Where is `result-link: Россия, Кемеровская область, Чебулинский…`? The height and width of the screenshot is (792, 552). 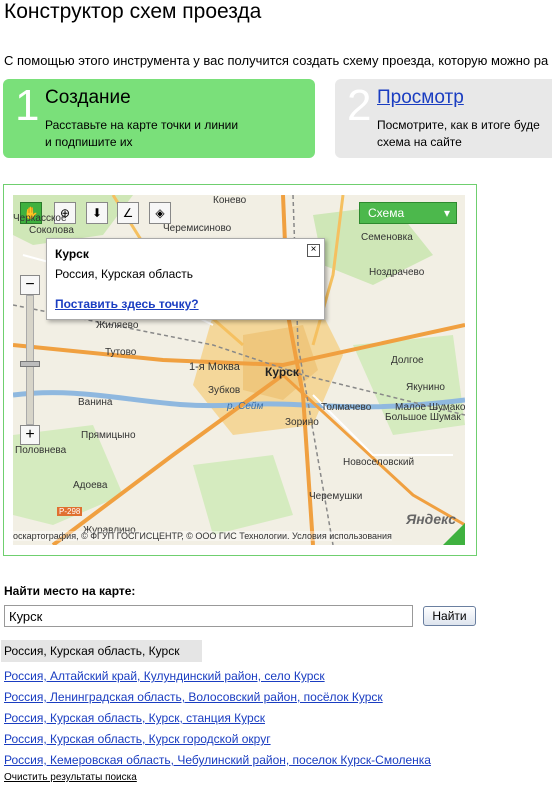
result-link: Россия, Кемеровская область, Чебулинский… is located at coordinates (217, 760).